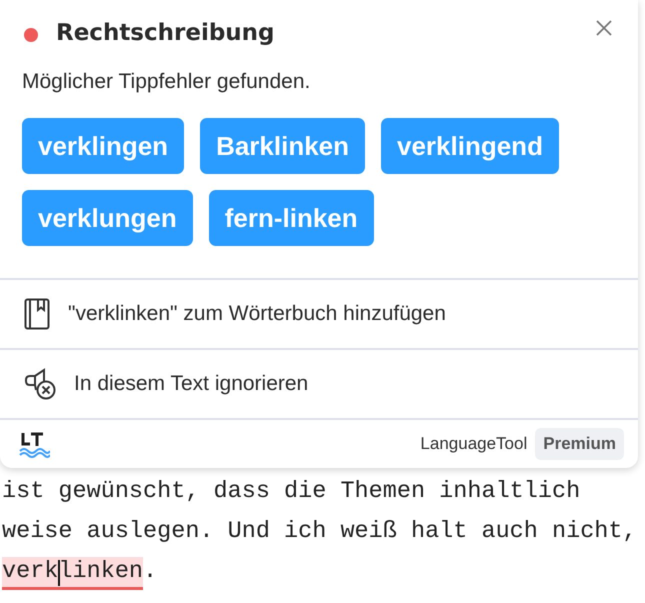 This screenshot has width=645, height=603. Describe the element at coordinates (291, 218) in the screenshot. I see `suggestion-button: fern-linken` at that location.